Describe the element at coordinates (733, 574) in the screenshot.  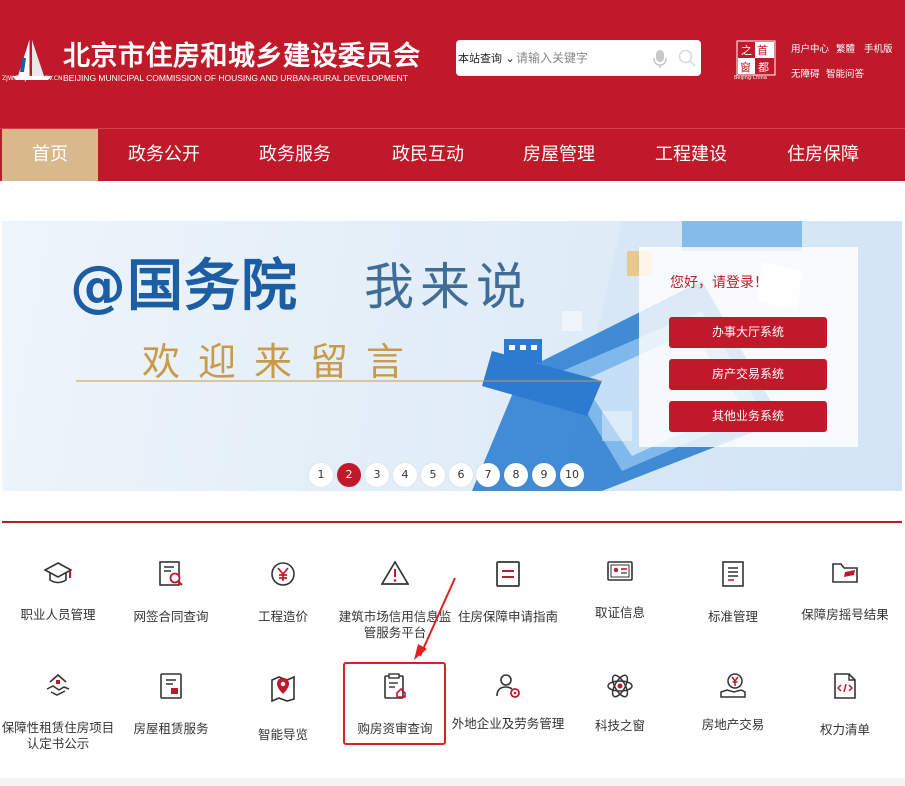
I see `list-document-icon` at that location.